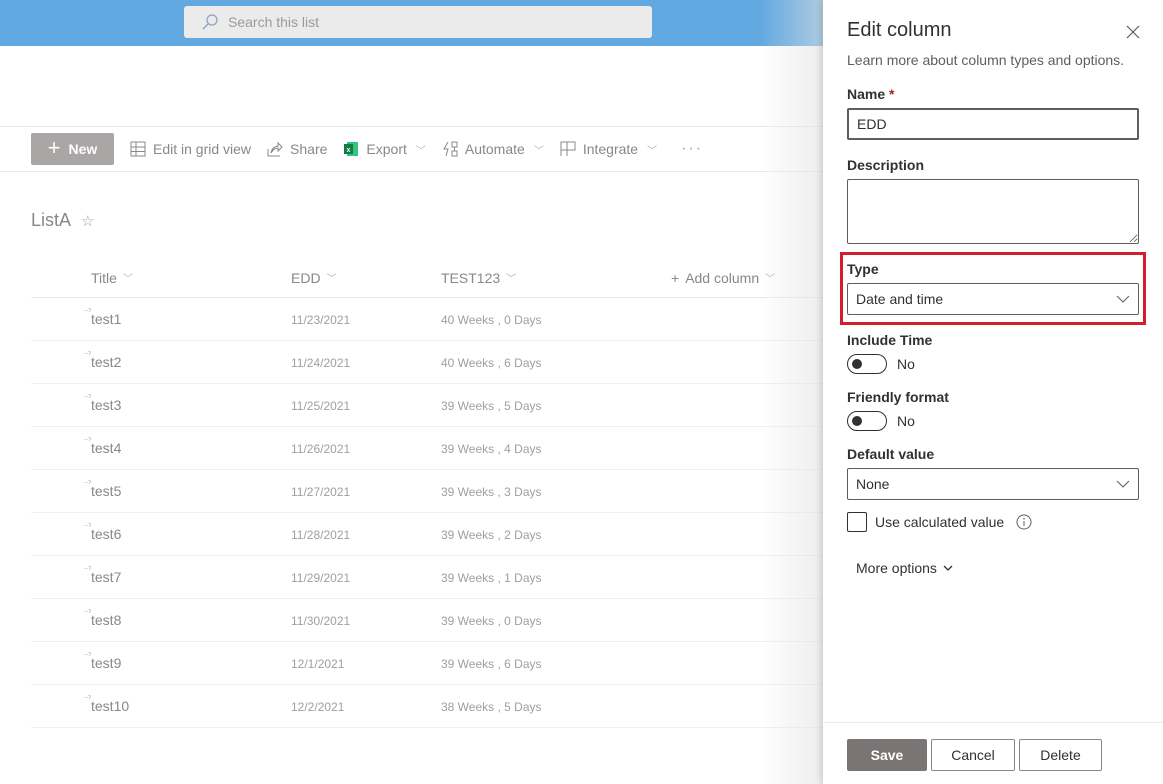 The height and width of the screenshot is (784, 1163). I want to click on column-header-label: Title, so click(104, 277).